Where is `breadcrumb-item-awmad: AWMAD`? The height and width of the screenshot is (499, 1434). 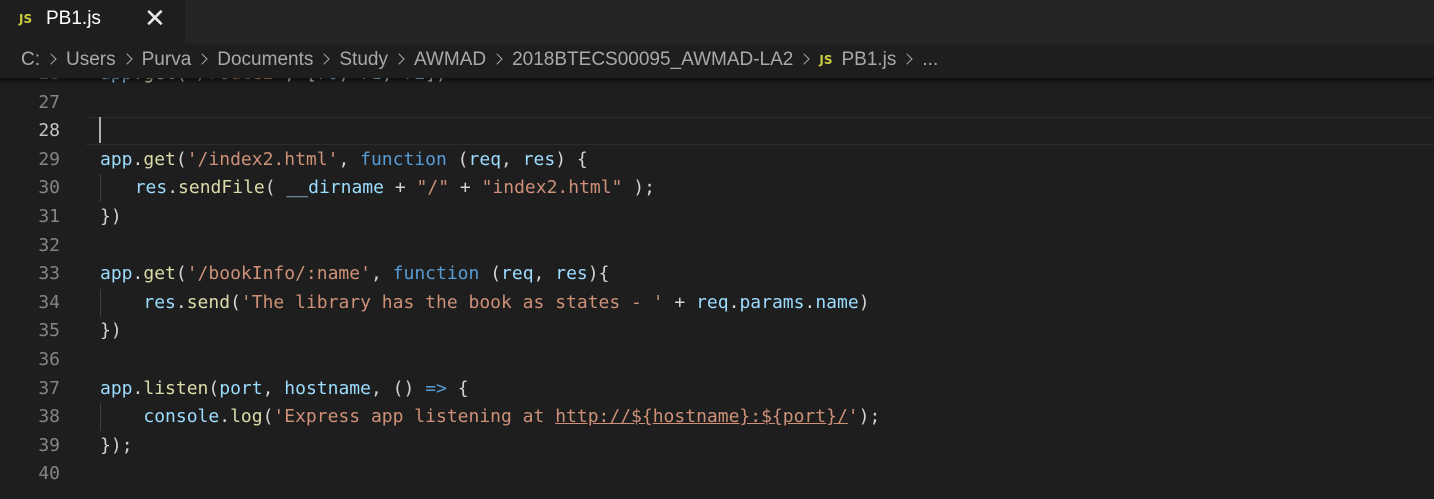
breadcrumb-item-awmad: AWMAD is located at coordinates (450, 60).